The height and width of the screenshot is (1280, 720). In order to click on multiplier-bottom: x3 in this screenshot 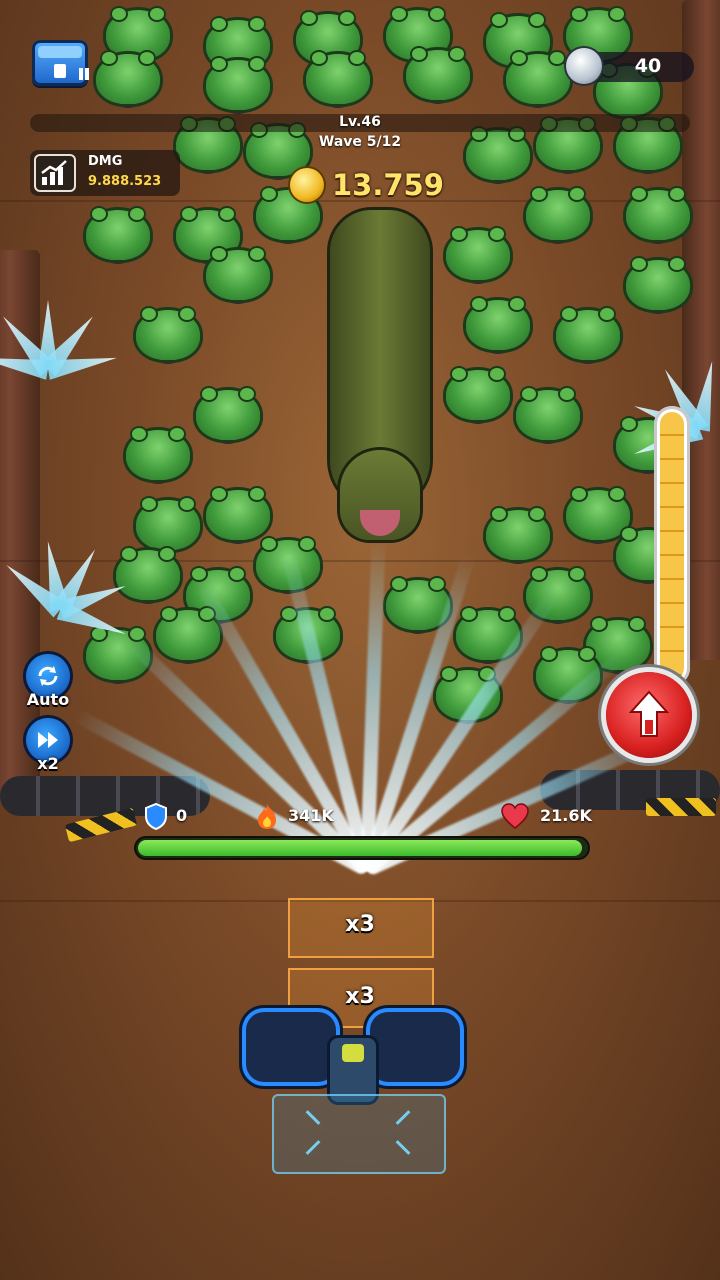, I will do `click(360, 996)`.